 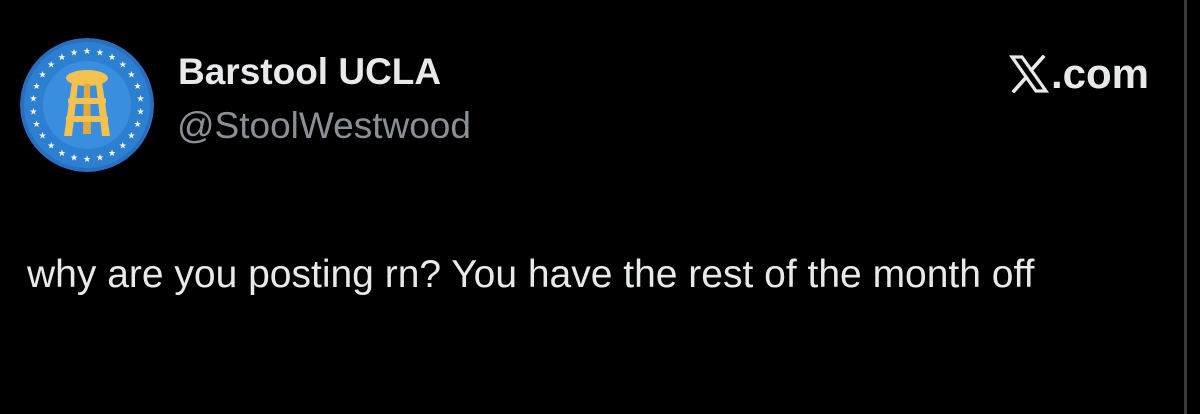 What do you see at coordinates (309, 72) in the screenshot?
I see `display-name: Barstool UCLA` at bounding box center [309, 72].